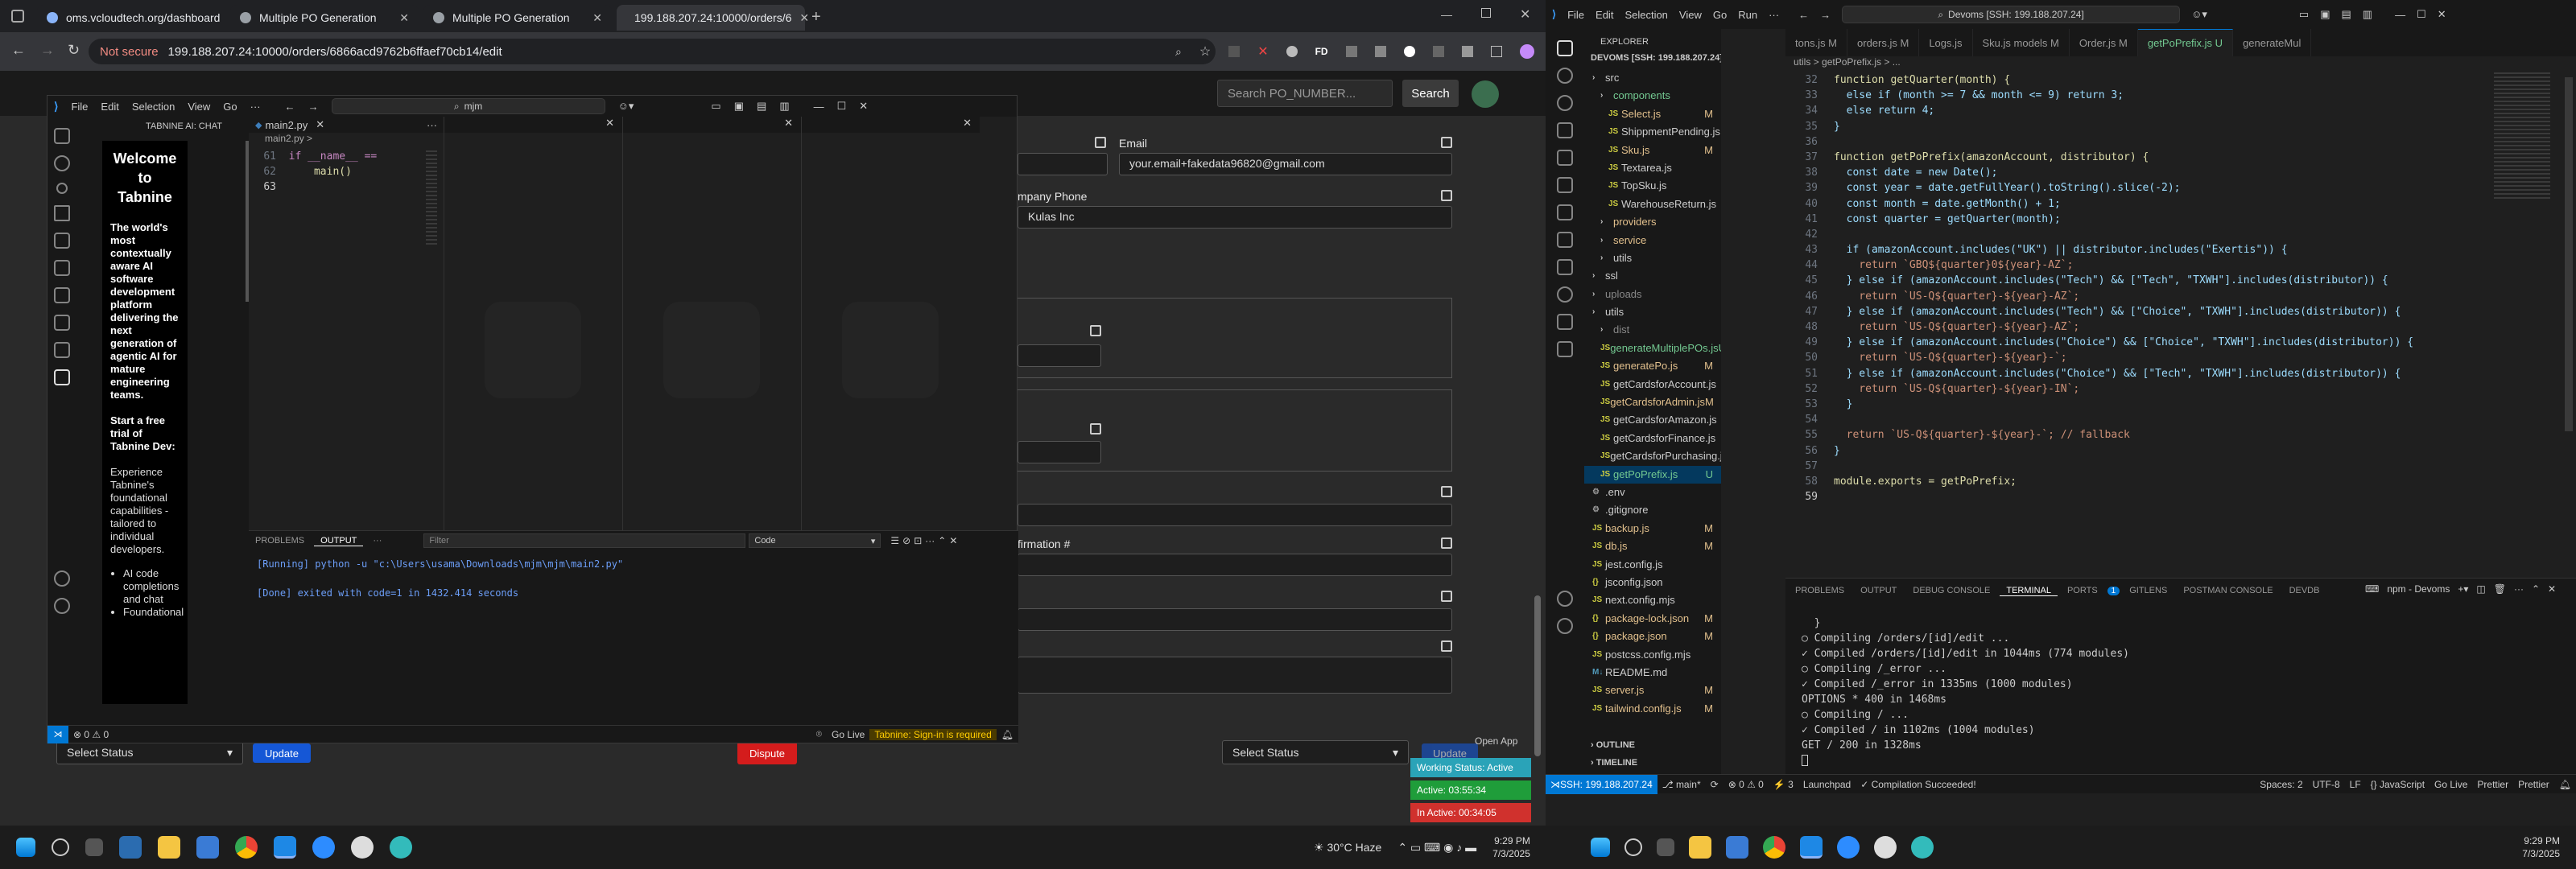 The image size is (2576, 869). What do you see at coordinates (1652, 186) in the screenshot?
I see `tree-file: JS TopSku.js` at bounding box center [1652, 186].